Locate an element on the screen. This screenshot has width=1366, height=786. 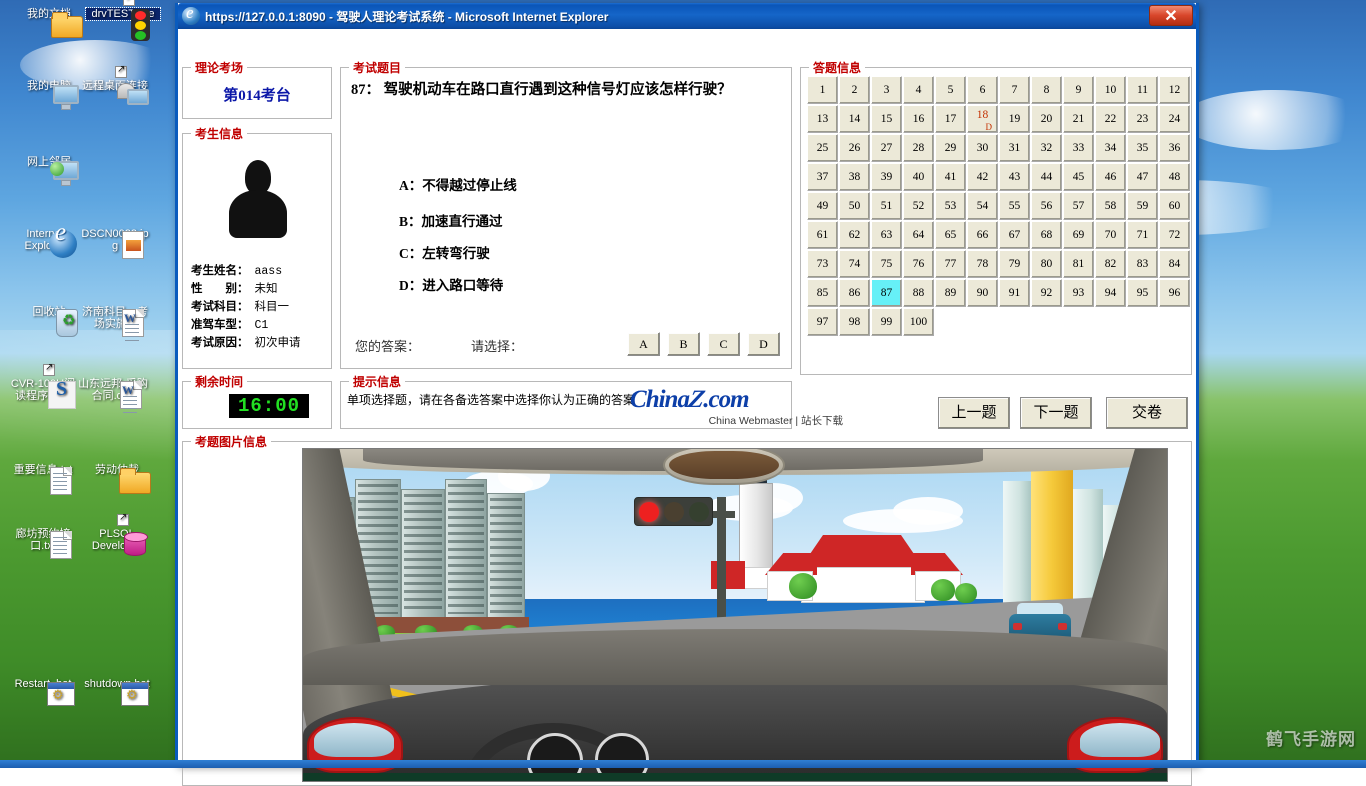
answer-grid-cell-32: 32 is located at coordinates (1046, 148).